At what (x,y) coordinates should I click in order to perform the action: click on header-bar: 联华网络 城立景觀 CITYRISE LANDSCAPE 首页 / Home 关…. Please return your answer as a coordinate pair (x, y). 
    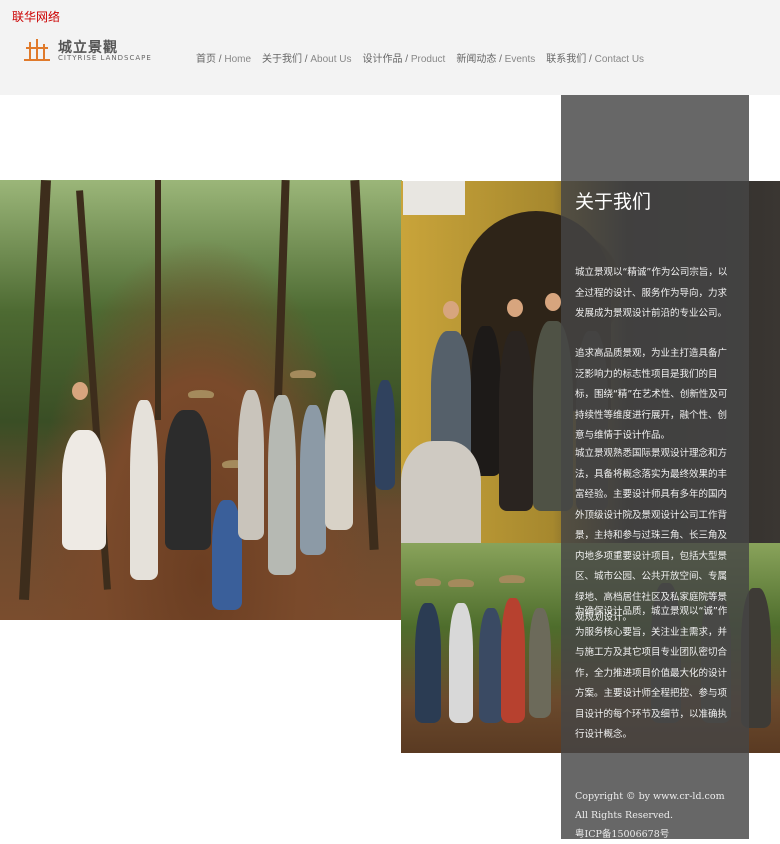
    Looking at the image, I should click on (390, 47).